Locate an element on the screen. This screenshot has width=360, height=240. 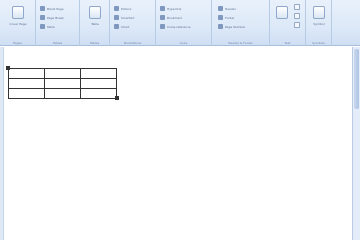
group-illustrations: Picture SmartArt Chart Illustrations is located at coordinates (133, 23).